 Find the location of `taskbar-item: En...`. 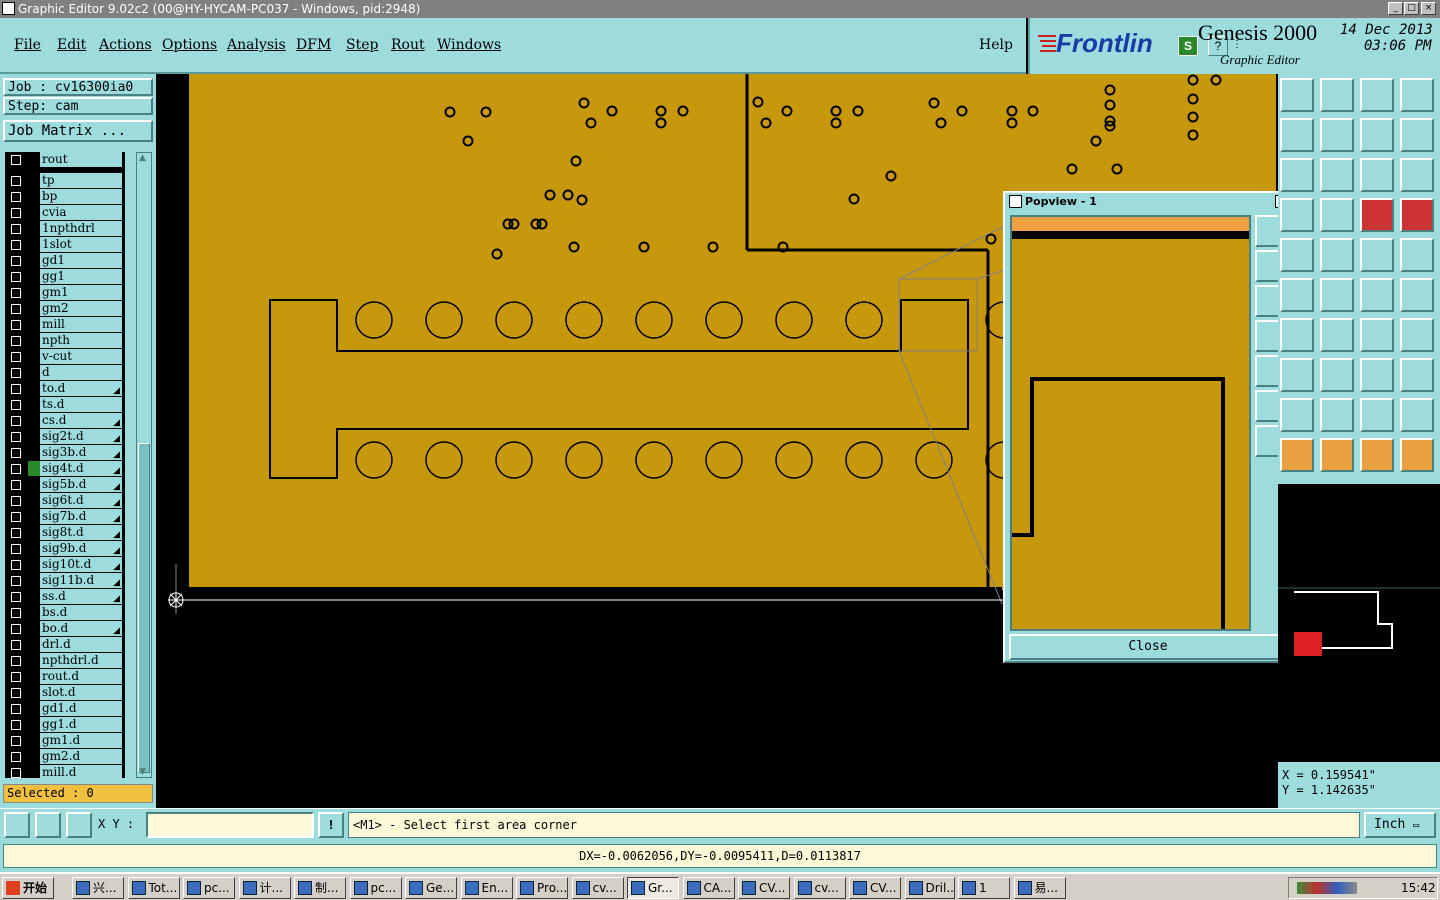

taskbar-item: En... is located at coordinates (486, 888).